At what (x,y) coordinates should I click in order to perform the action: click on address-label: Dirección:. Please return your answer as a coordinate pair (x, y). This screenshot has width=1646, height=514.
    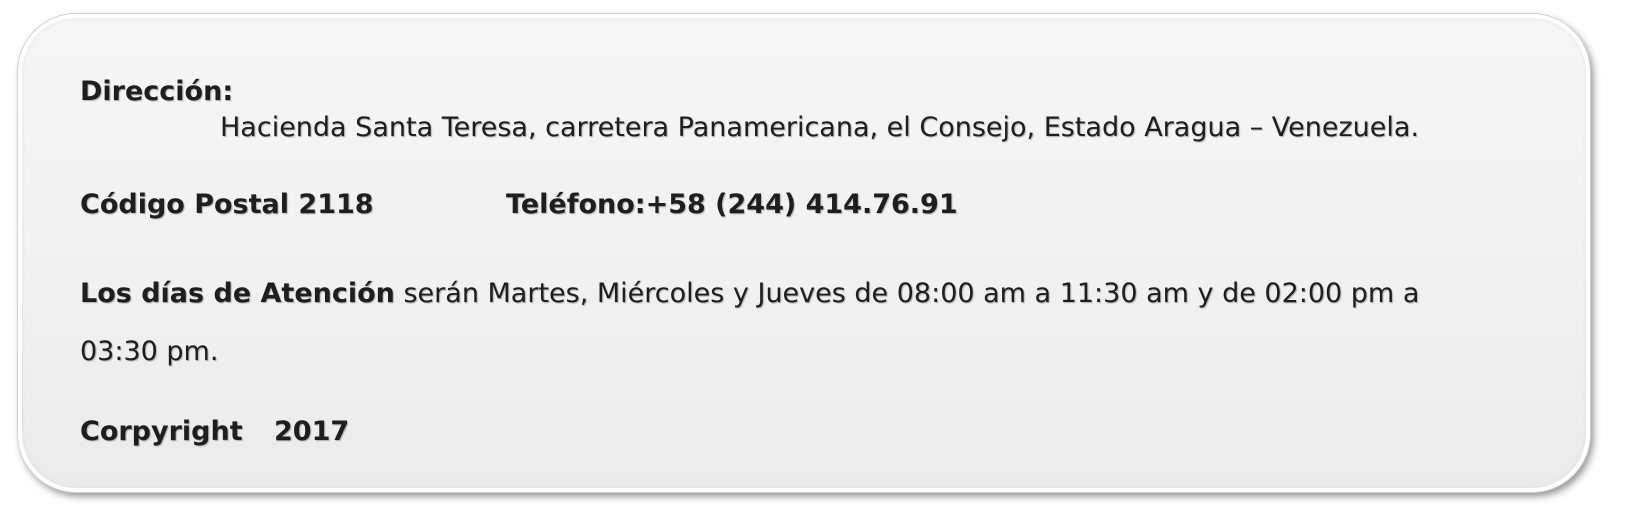
    Looking at the image, I should click on (157, 91).